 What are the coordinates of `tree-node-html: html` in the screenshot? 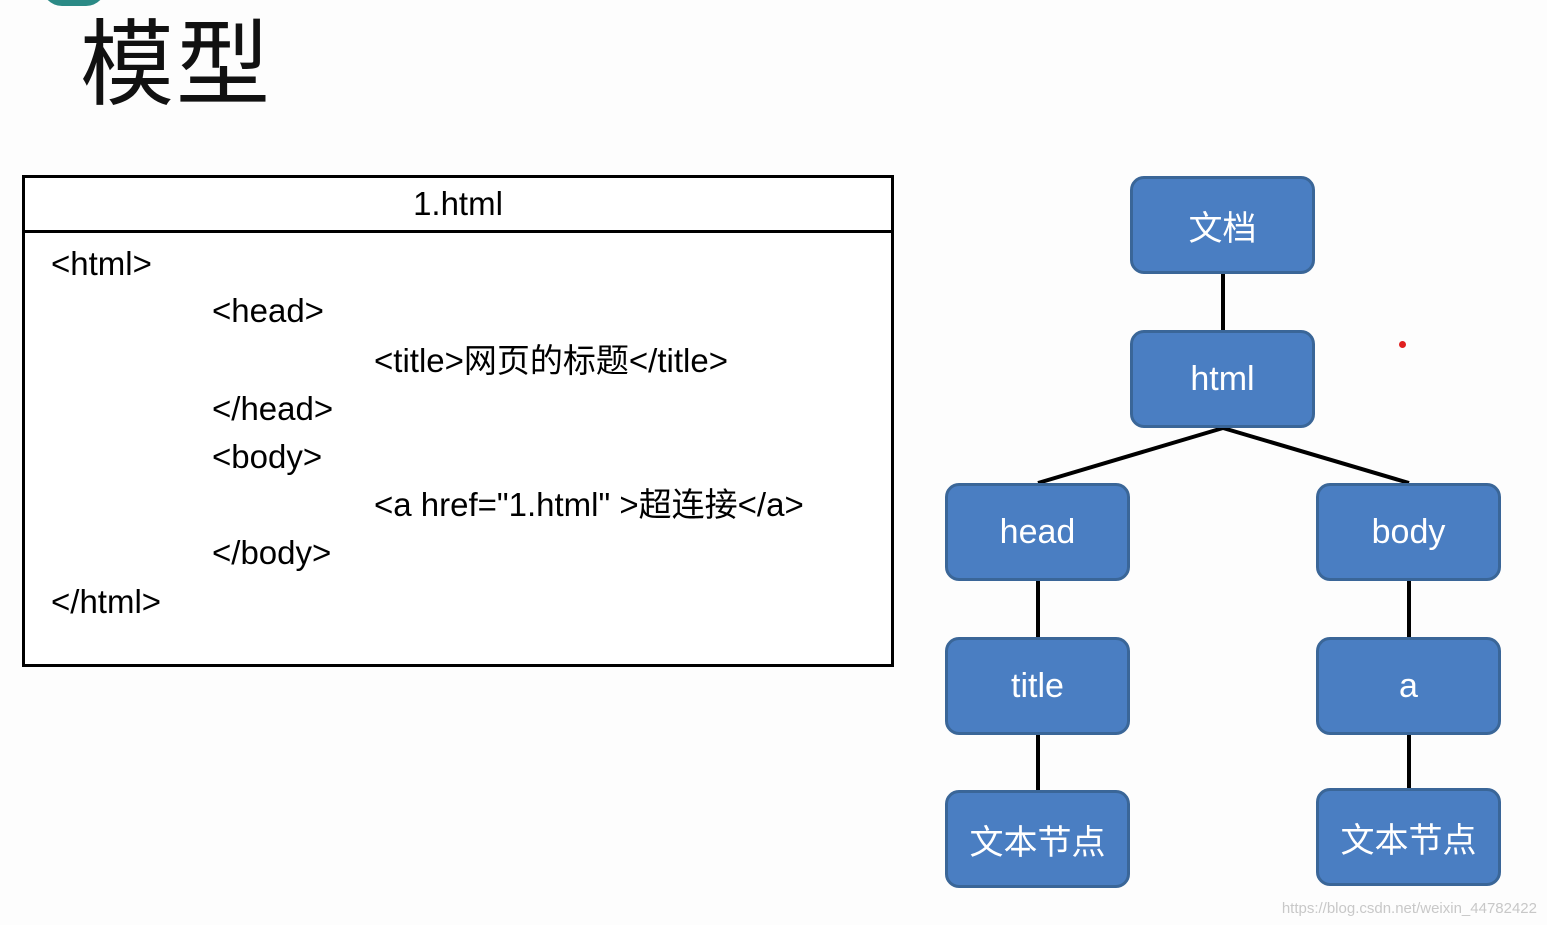 It's located at (1222, 379).